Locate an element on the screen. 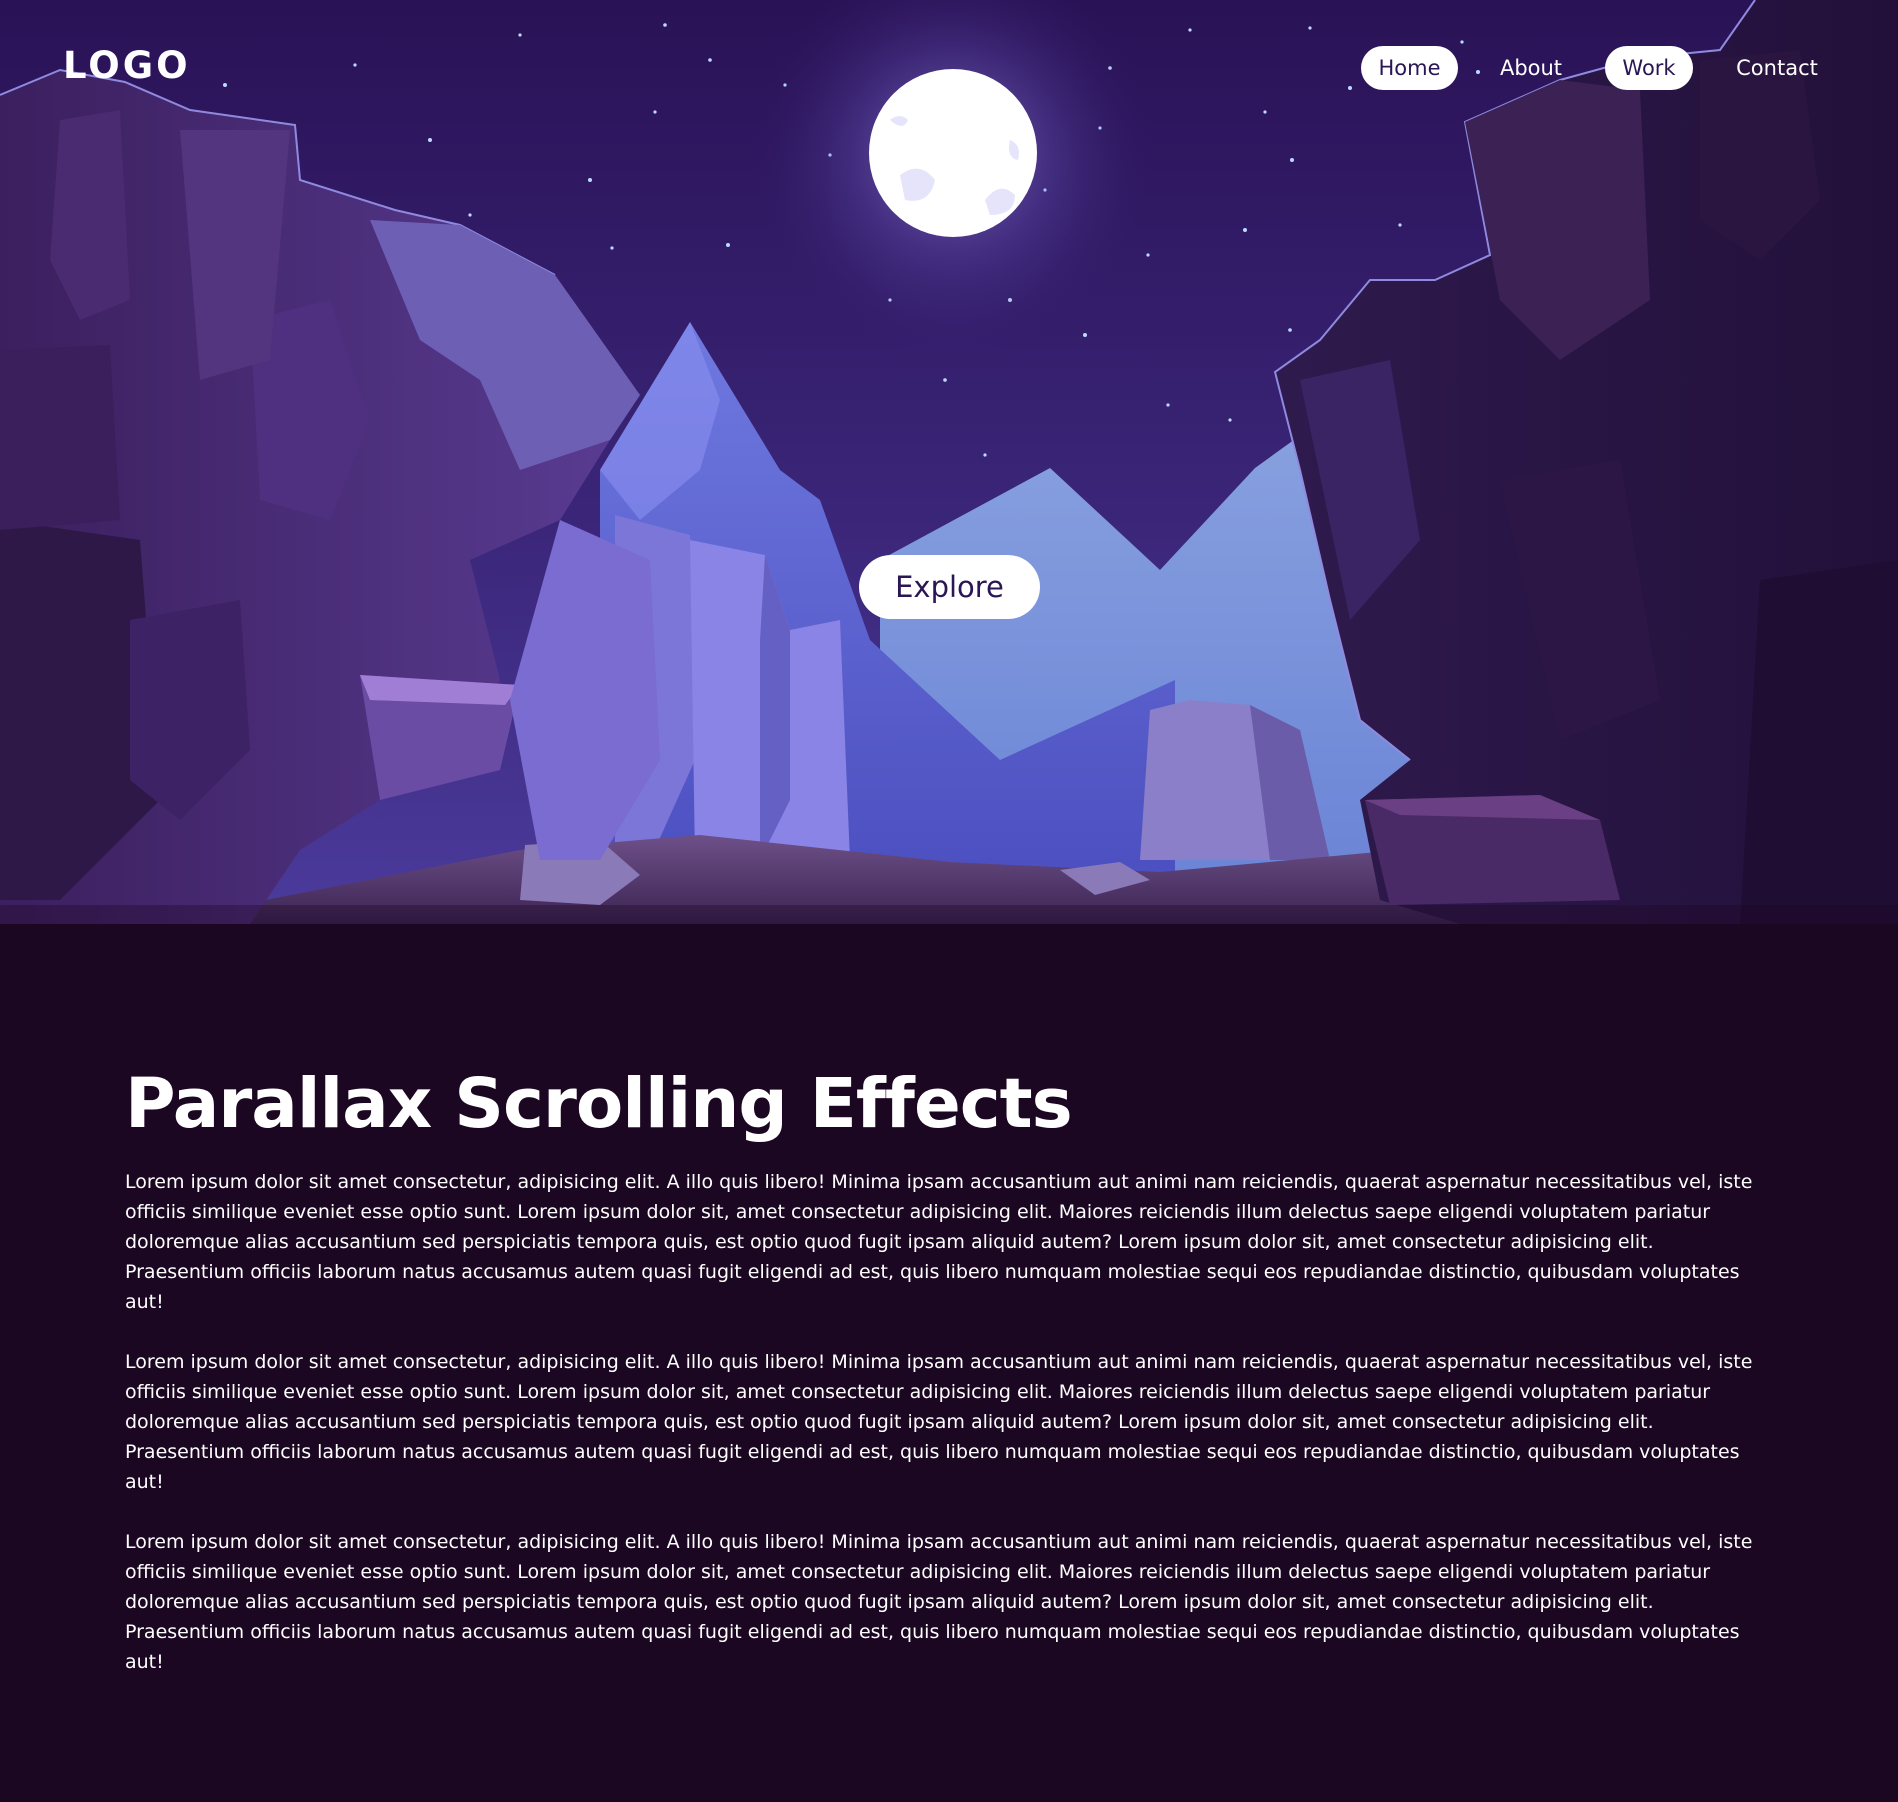  nav-contact-link: Contact is located at coordinates (1777, 68).